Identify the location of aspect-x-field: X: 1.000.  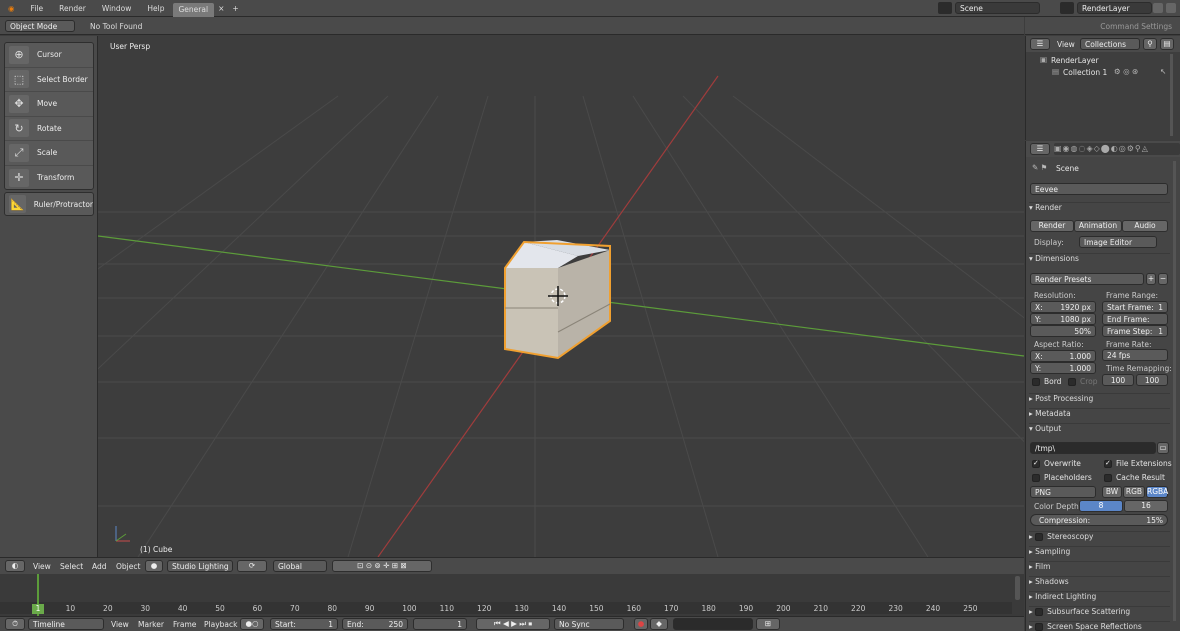
(1063, 356).